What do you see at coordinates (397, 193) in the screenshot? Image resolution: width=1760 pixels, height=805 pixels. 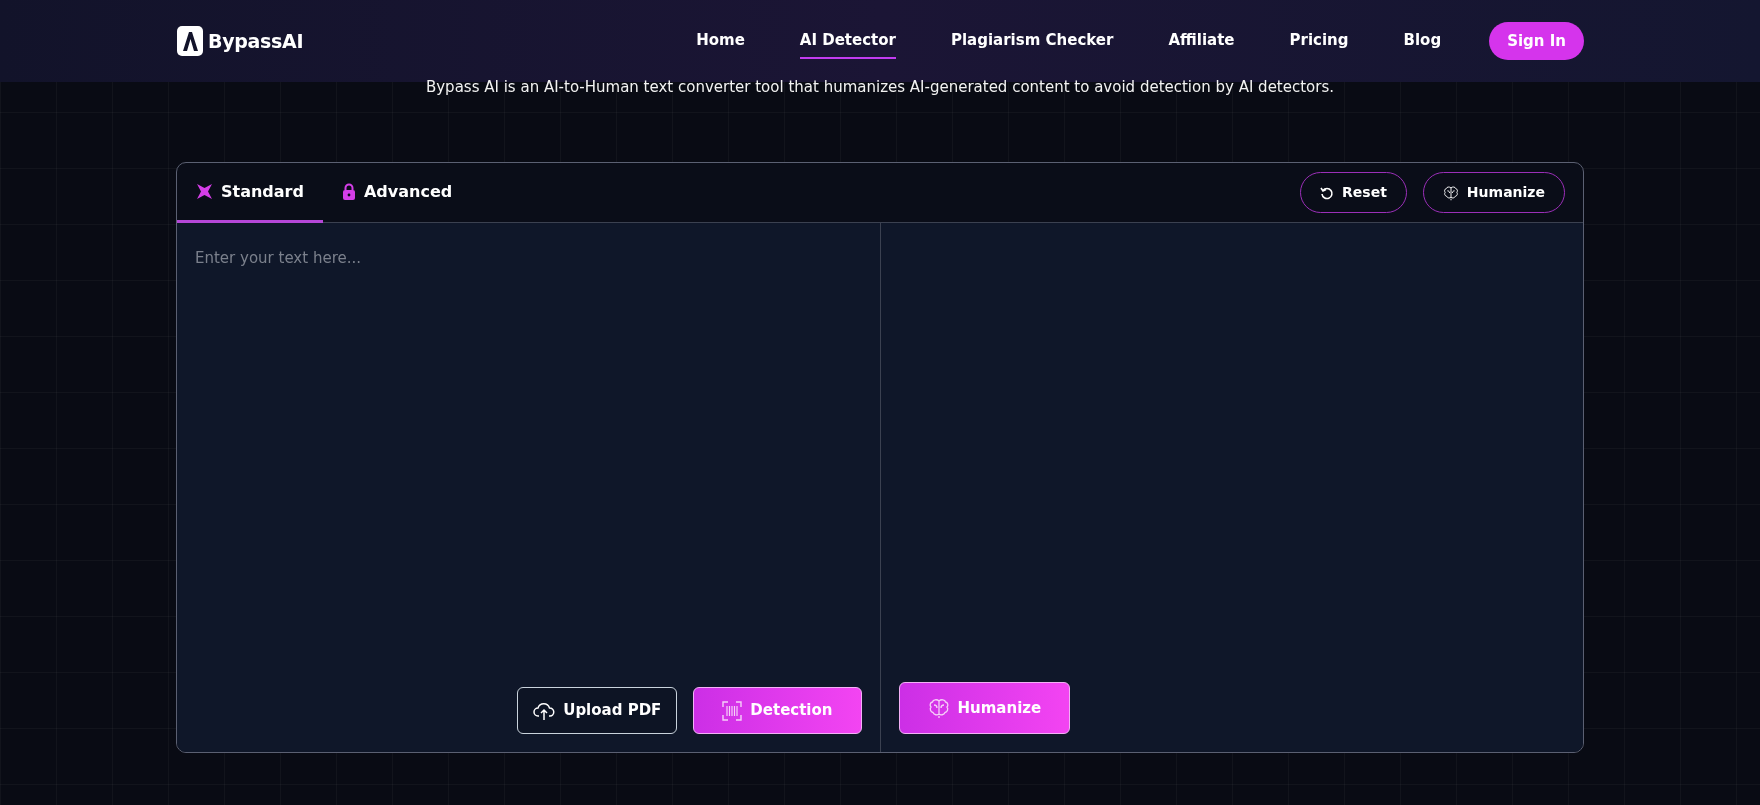 I see `tab: Advanced` at bounding box center [397, 193].